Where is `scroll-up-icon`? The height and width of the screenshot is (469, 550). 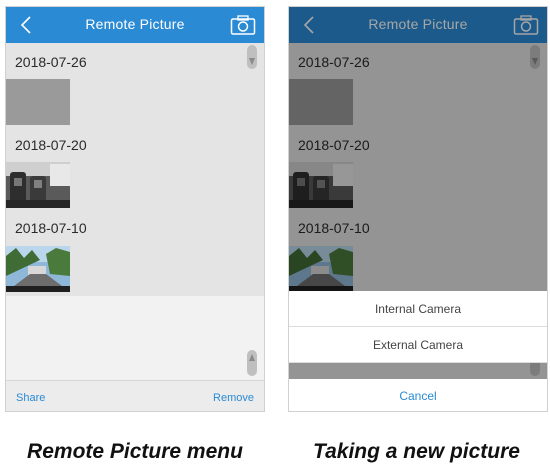 scroll-up-icon is located at coordinates (252, 57).